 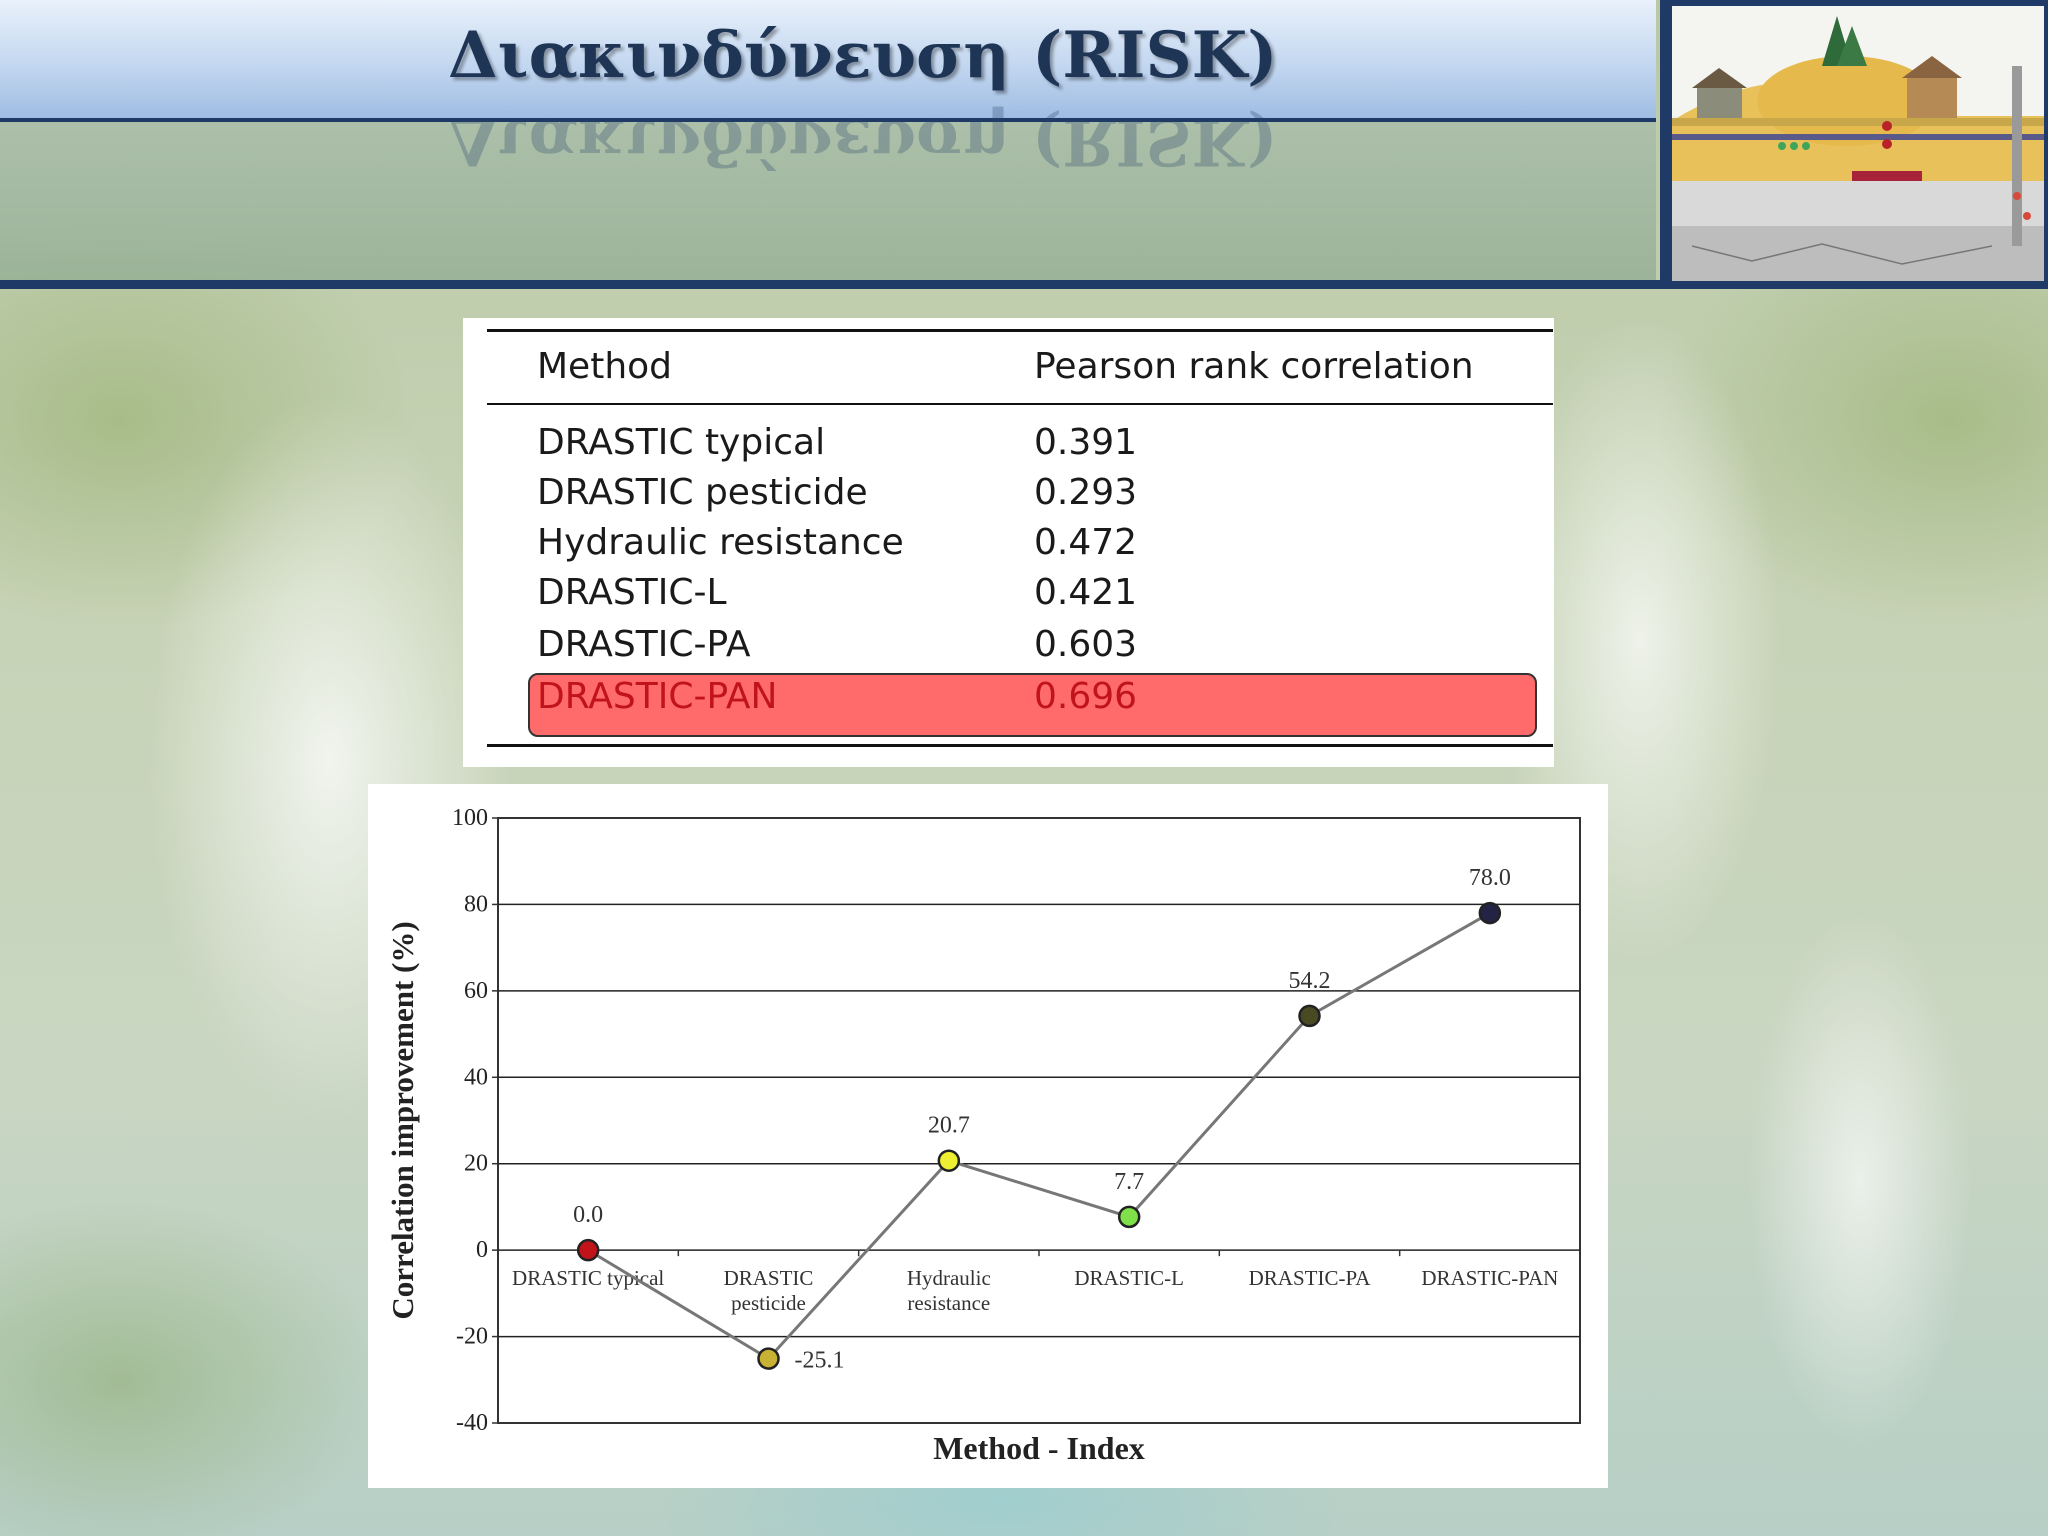 I want to click on x-tick-label: DRASTIC-L, so click(x=1129, y=1278).